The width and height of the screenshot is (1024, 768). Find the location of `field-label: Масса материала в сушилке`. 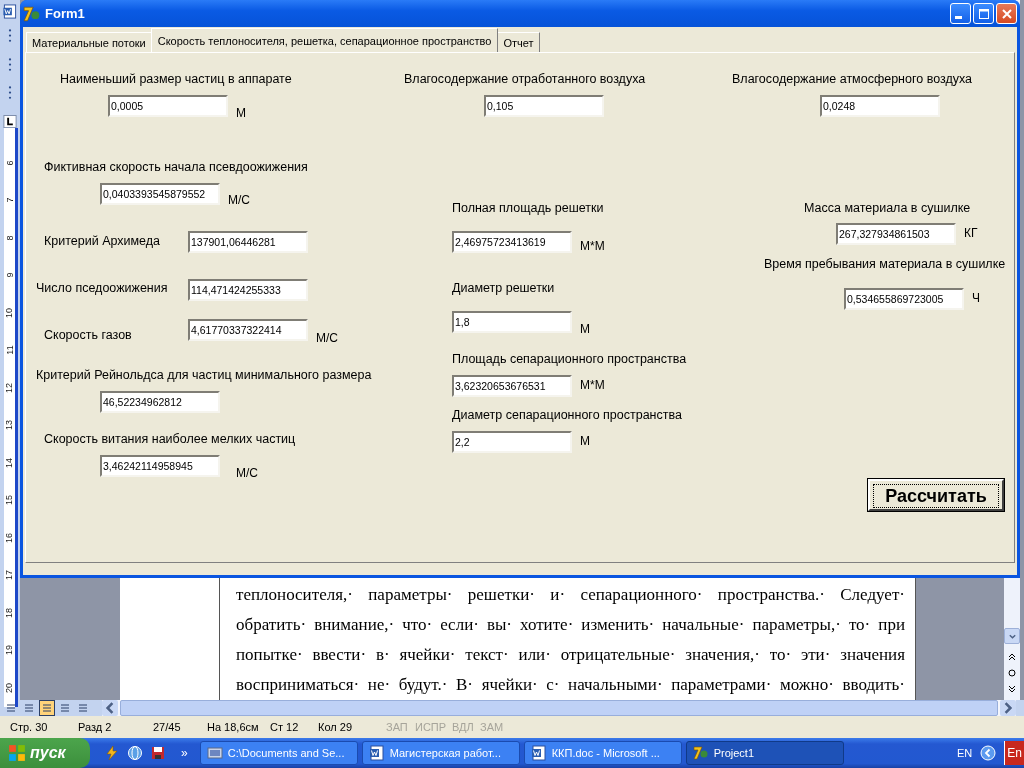

field-label: Масса материала в сушилке is located at coordinates (887, 208).